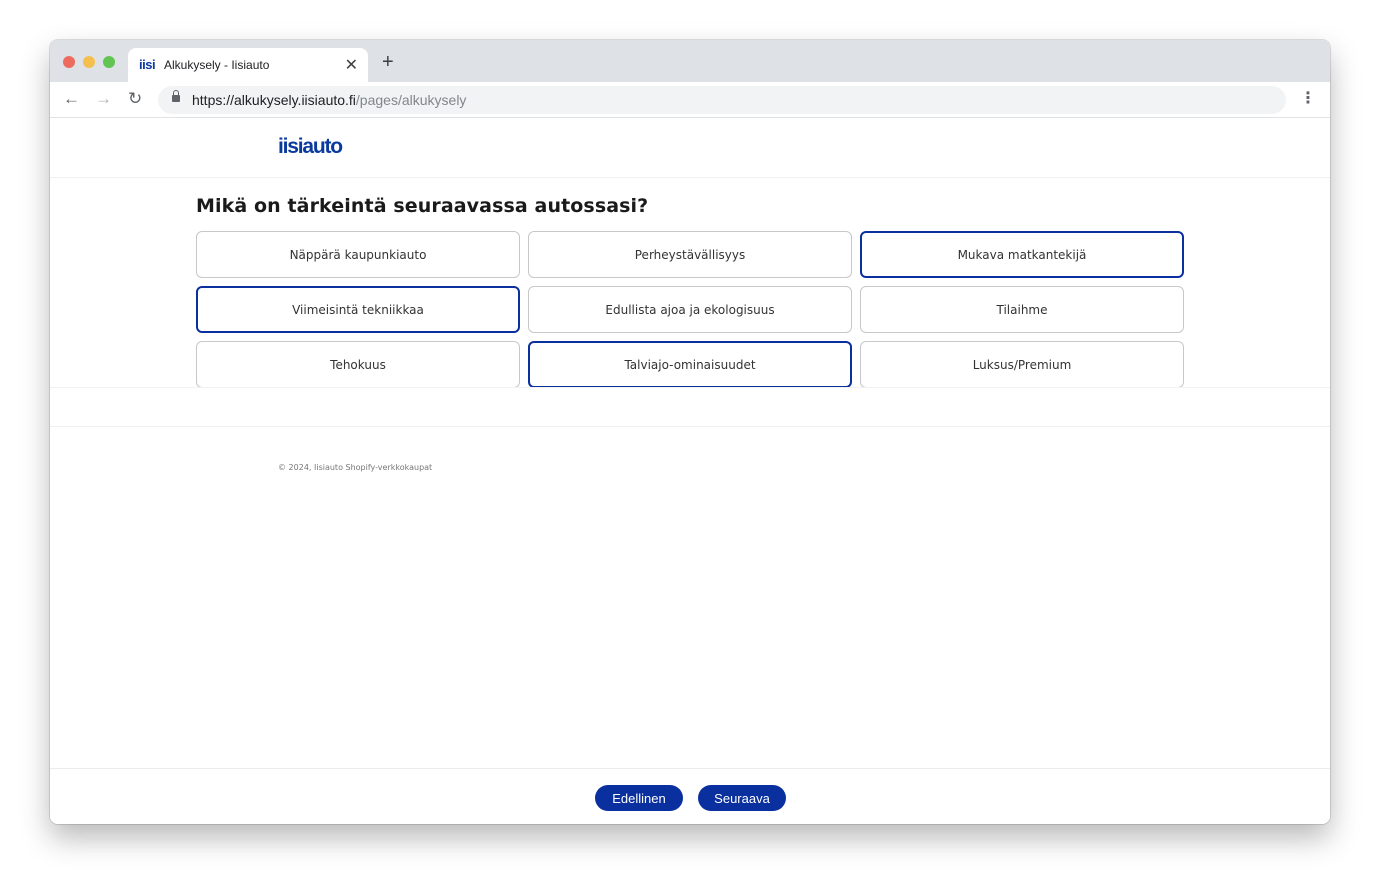 This screenshot has height=884, width=1380. I want to click on option-mukava-matkantekija: Mukava matkantekijä, so click(1022, 254).